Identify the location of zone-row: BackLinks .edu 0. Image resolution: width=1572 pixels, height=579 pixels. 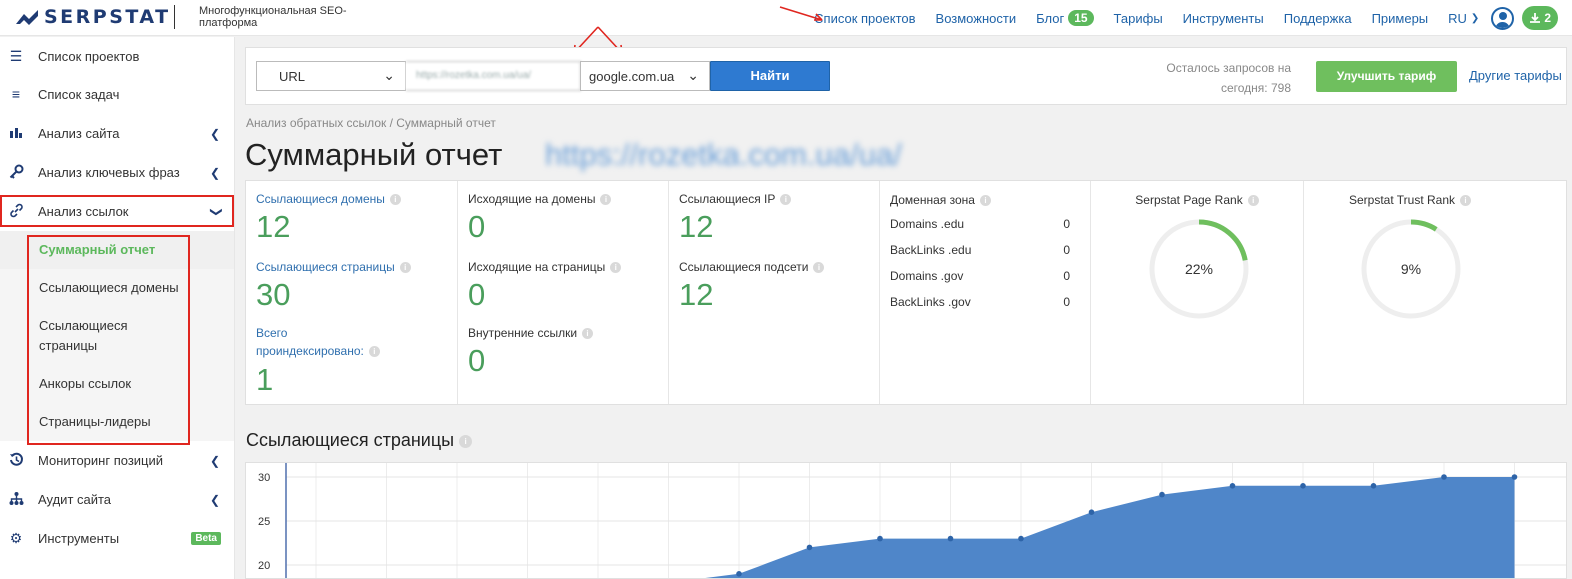
(980, 250).